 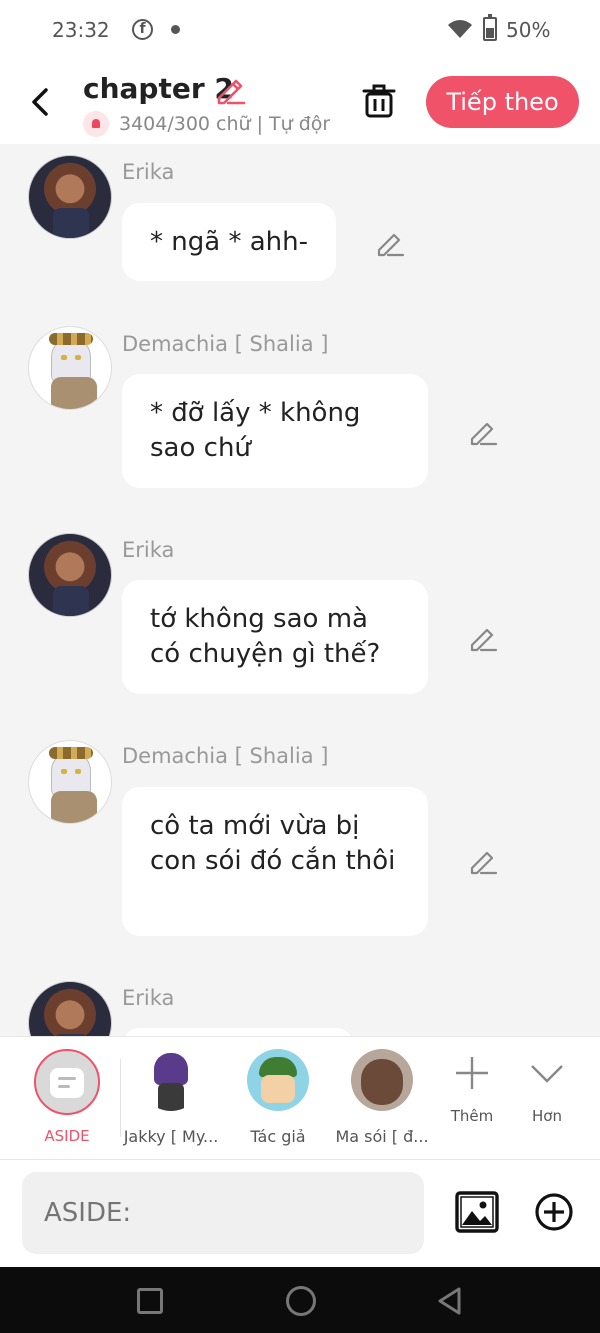 I want to click on message-bubble, so click(x=238, y=1032).